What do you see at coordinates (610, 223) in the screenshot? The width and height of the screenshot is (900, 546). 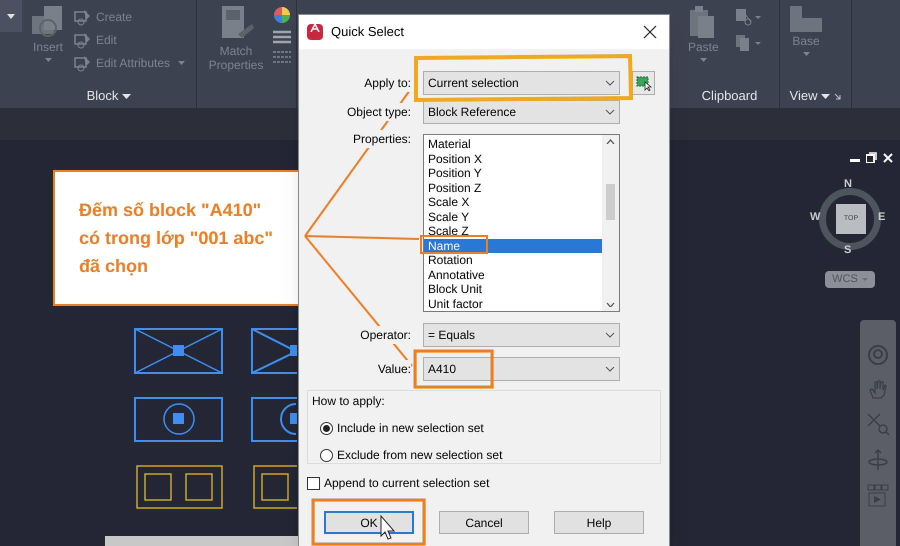 I see `scrollbar` at bounding box center [610, 223].